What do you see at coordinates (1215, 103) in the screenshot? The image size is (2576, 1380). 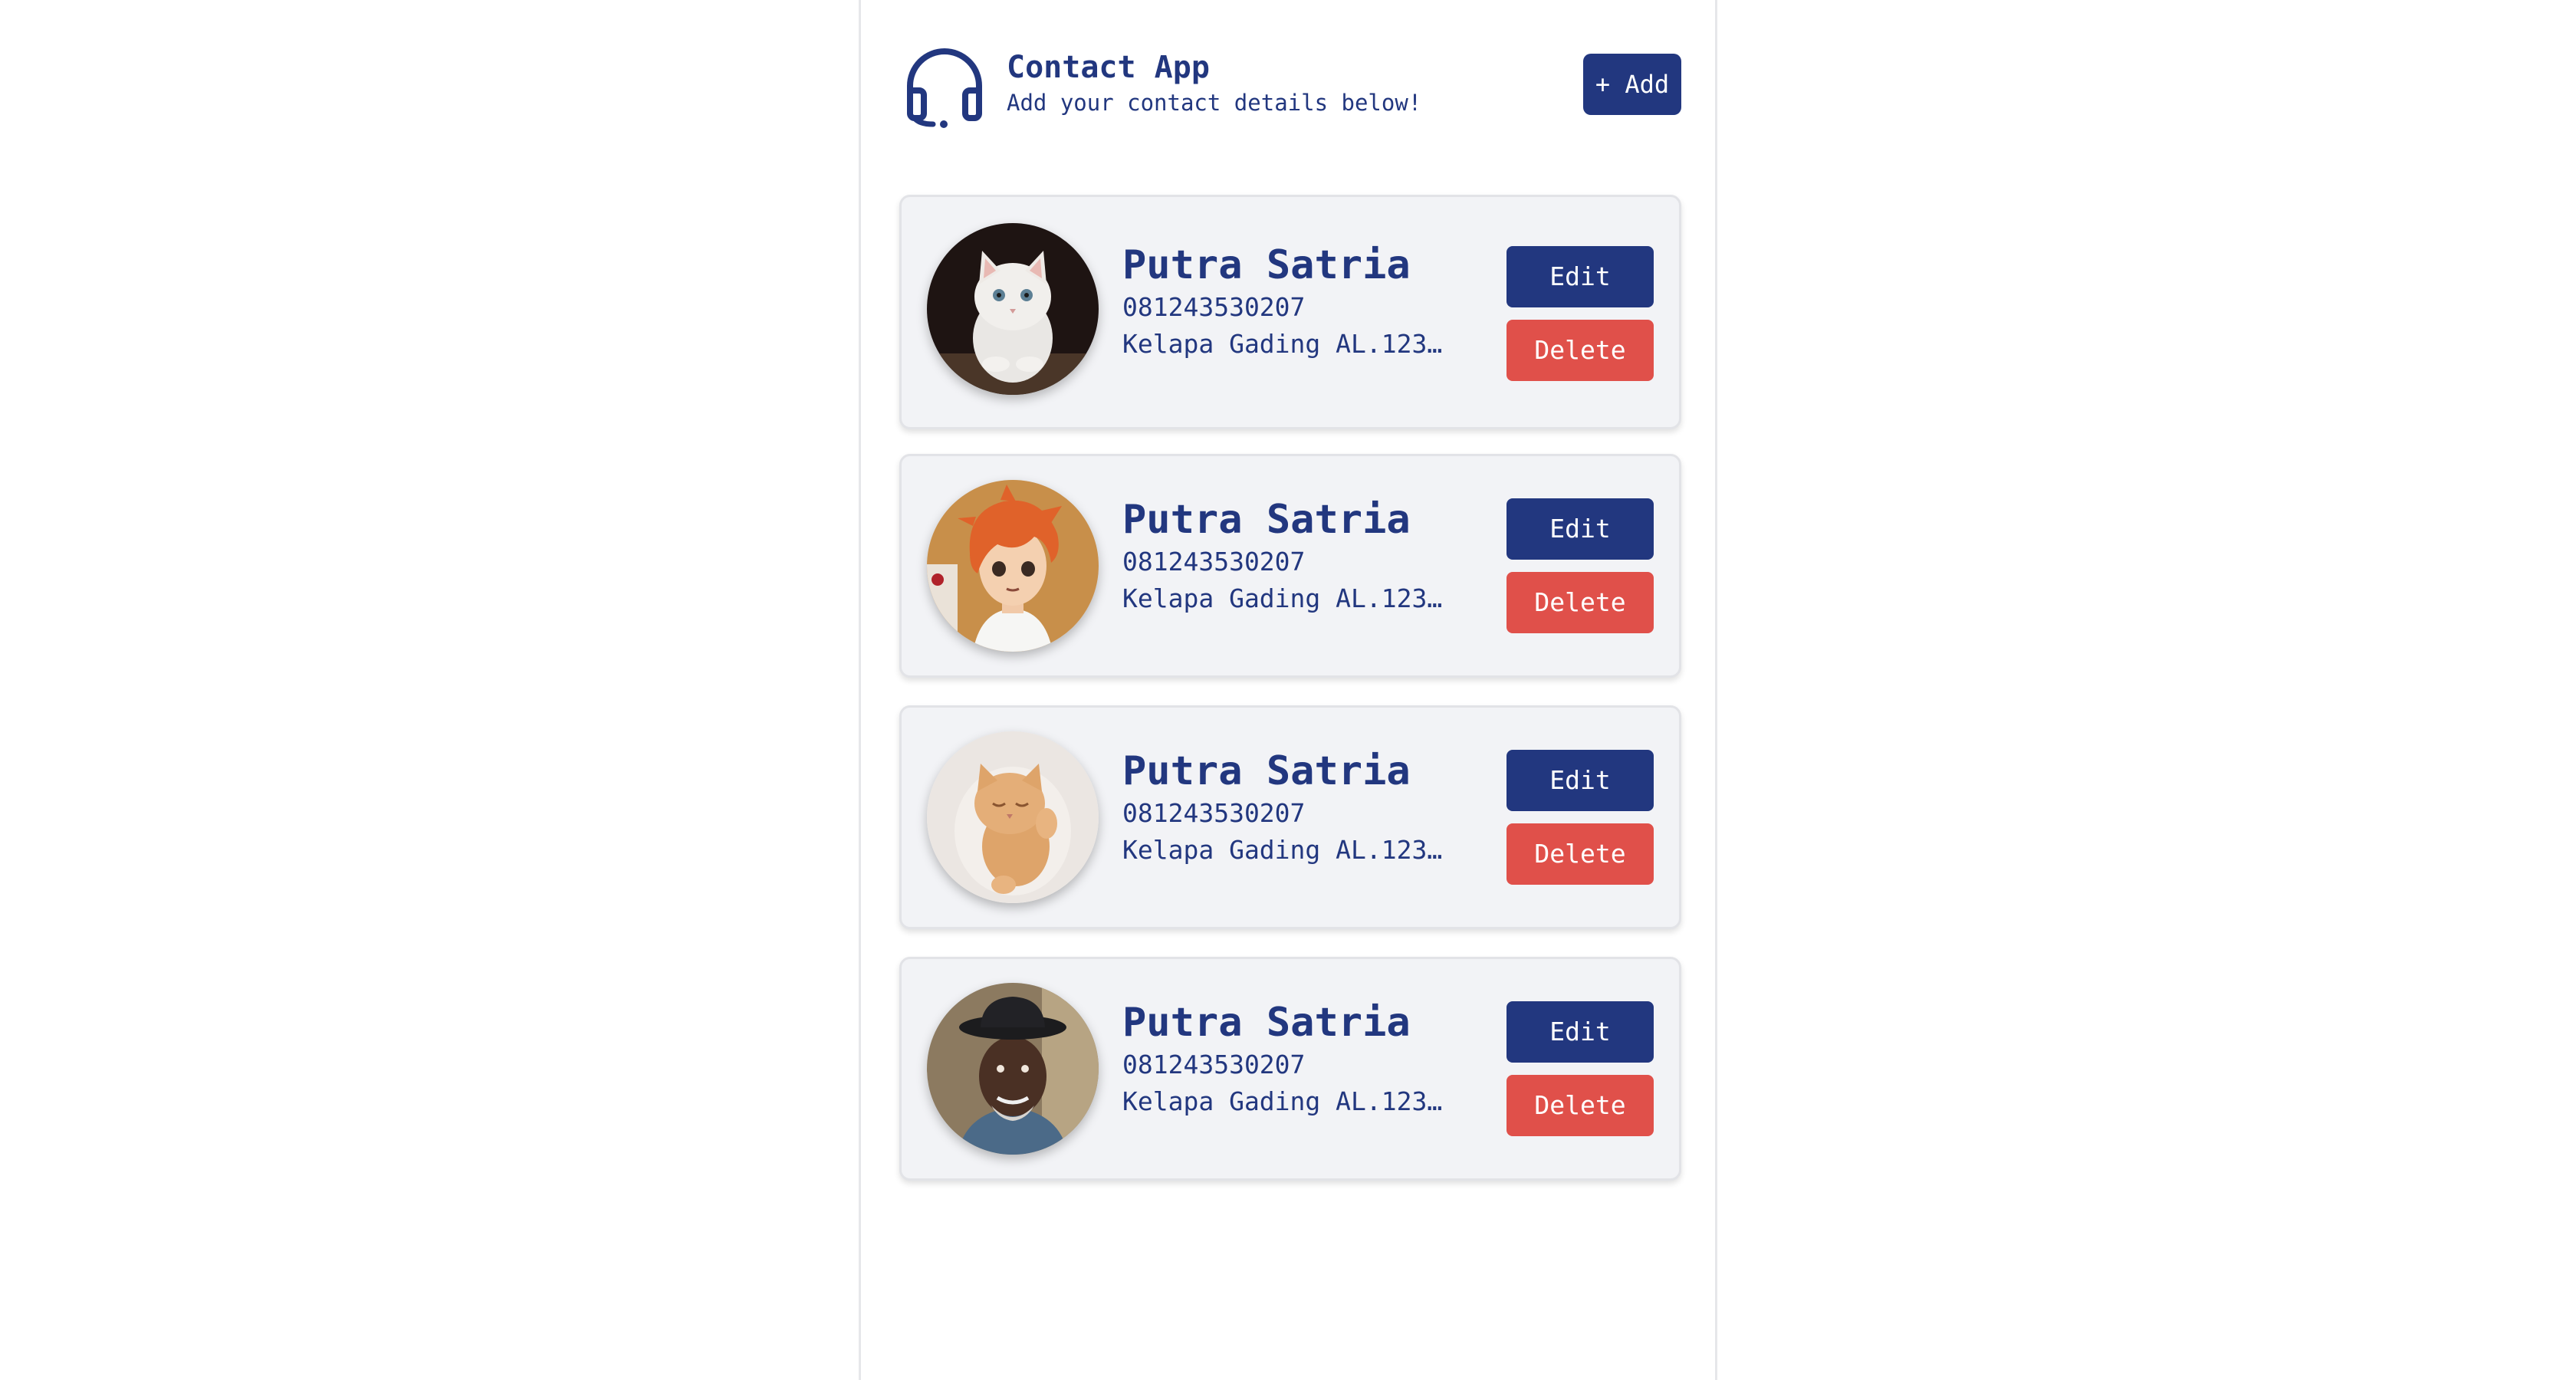 I see `app-subtitle: Add your contact details below!` at bounding box center [1215, 103].